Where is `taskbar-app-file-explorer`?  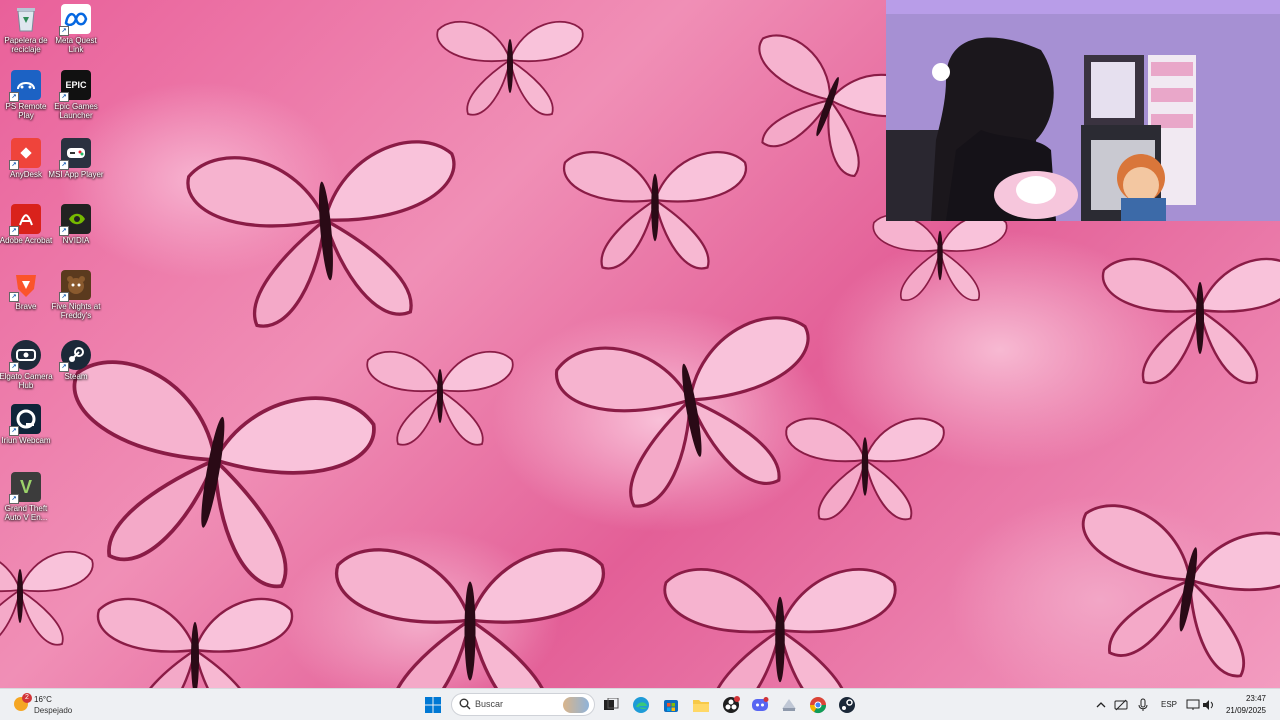 taskbar-app-file-explorer is located at coordinates (701, 705).